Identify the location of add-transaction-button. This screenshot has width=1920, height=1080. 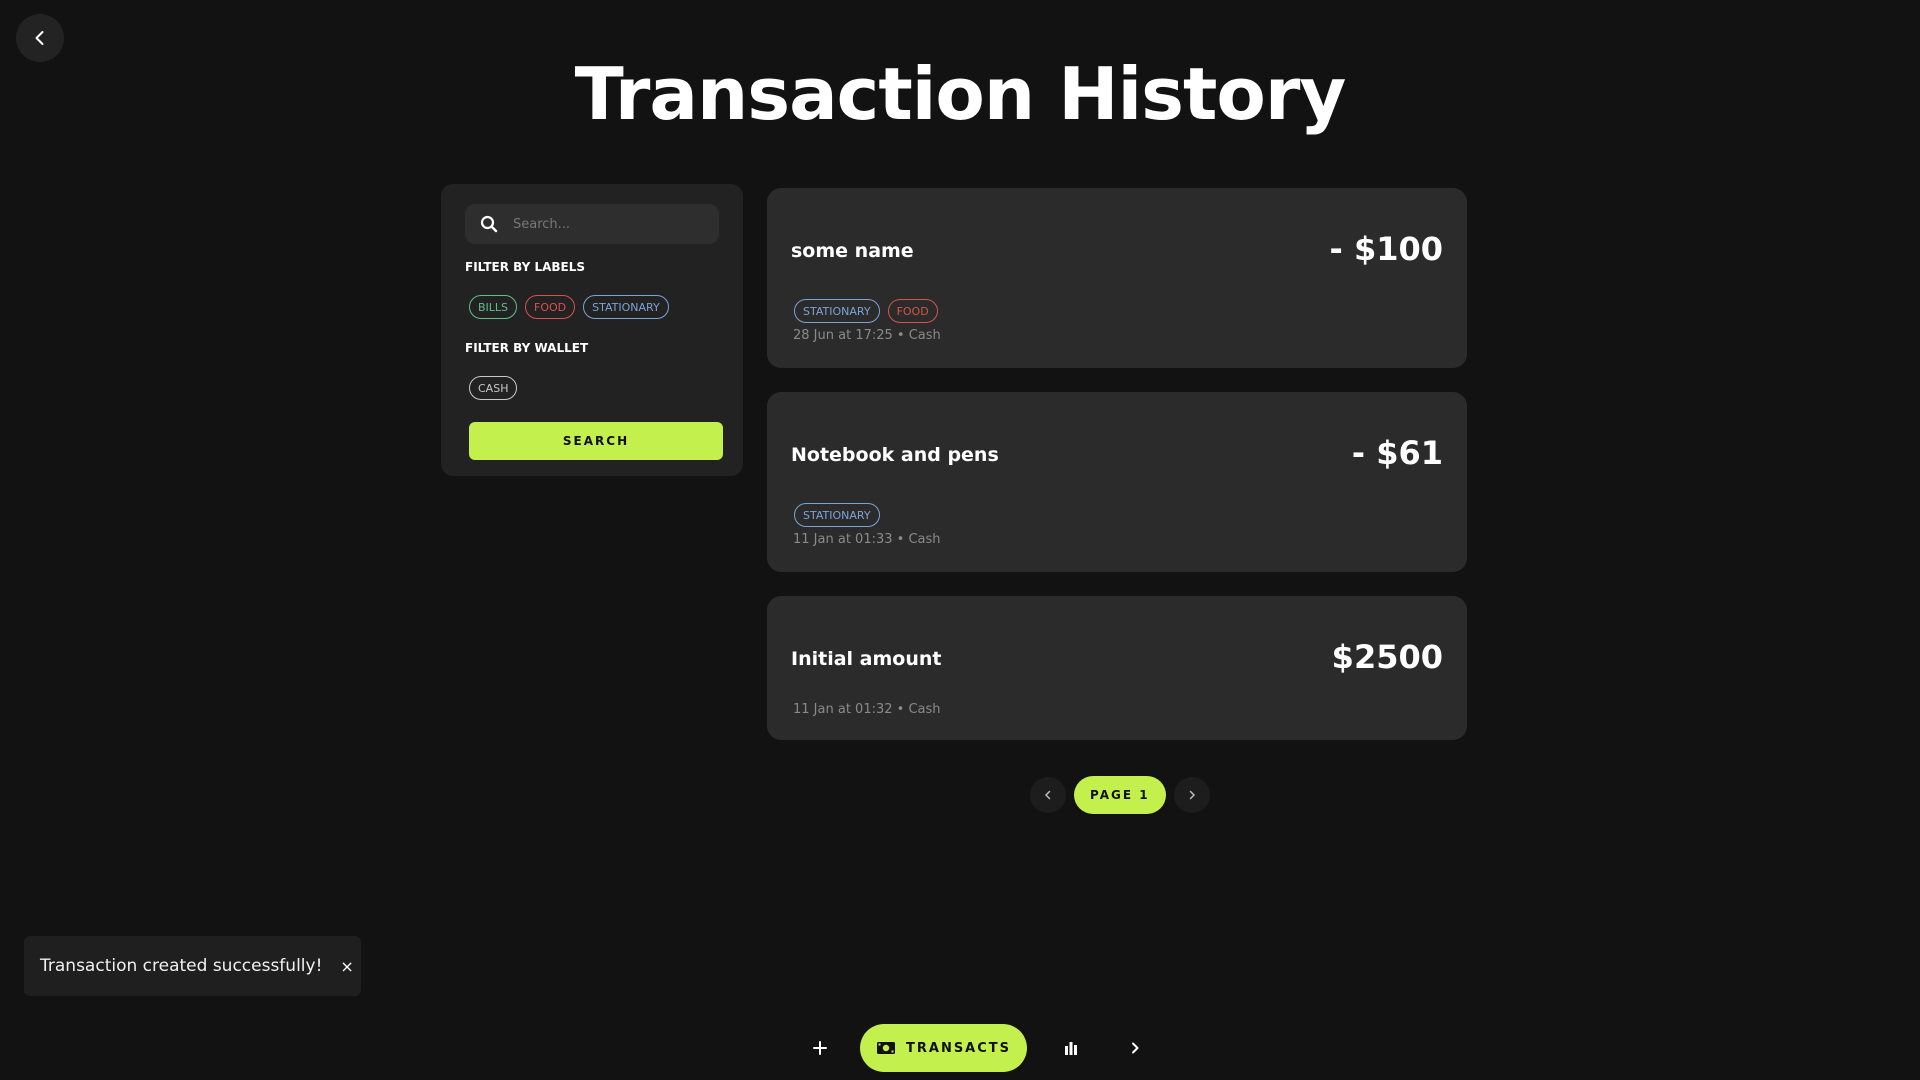
(820, 1048).